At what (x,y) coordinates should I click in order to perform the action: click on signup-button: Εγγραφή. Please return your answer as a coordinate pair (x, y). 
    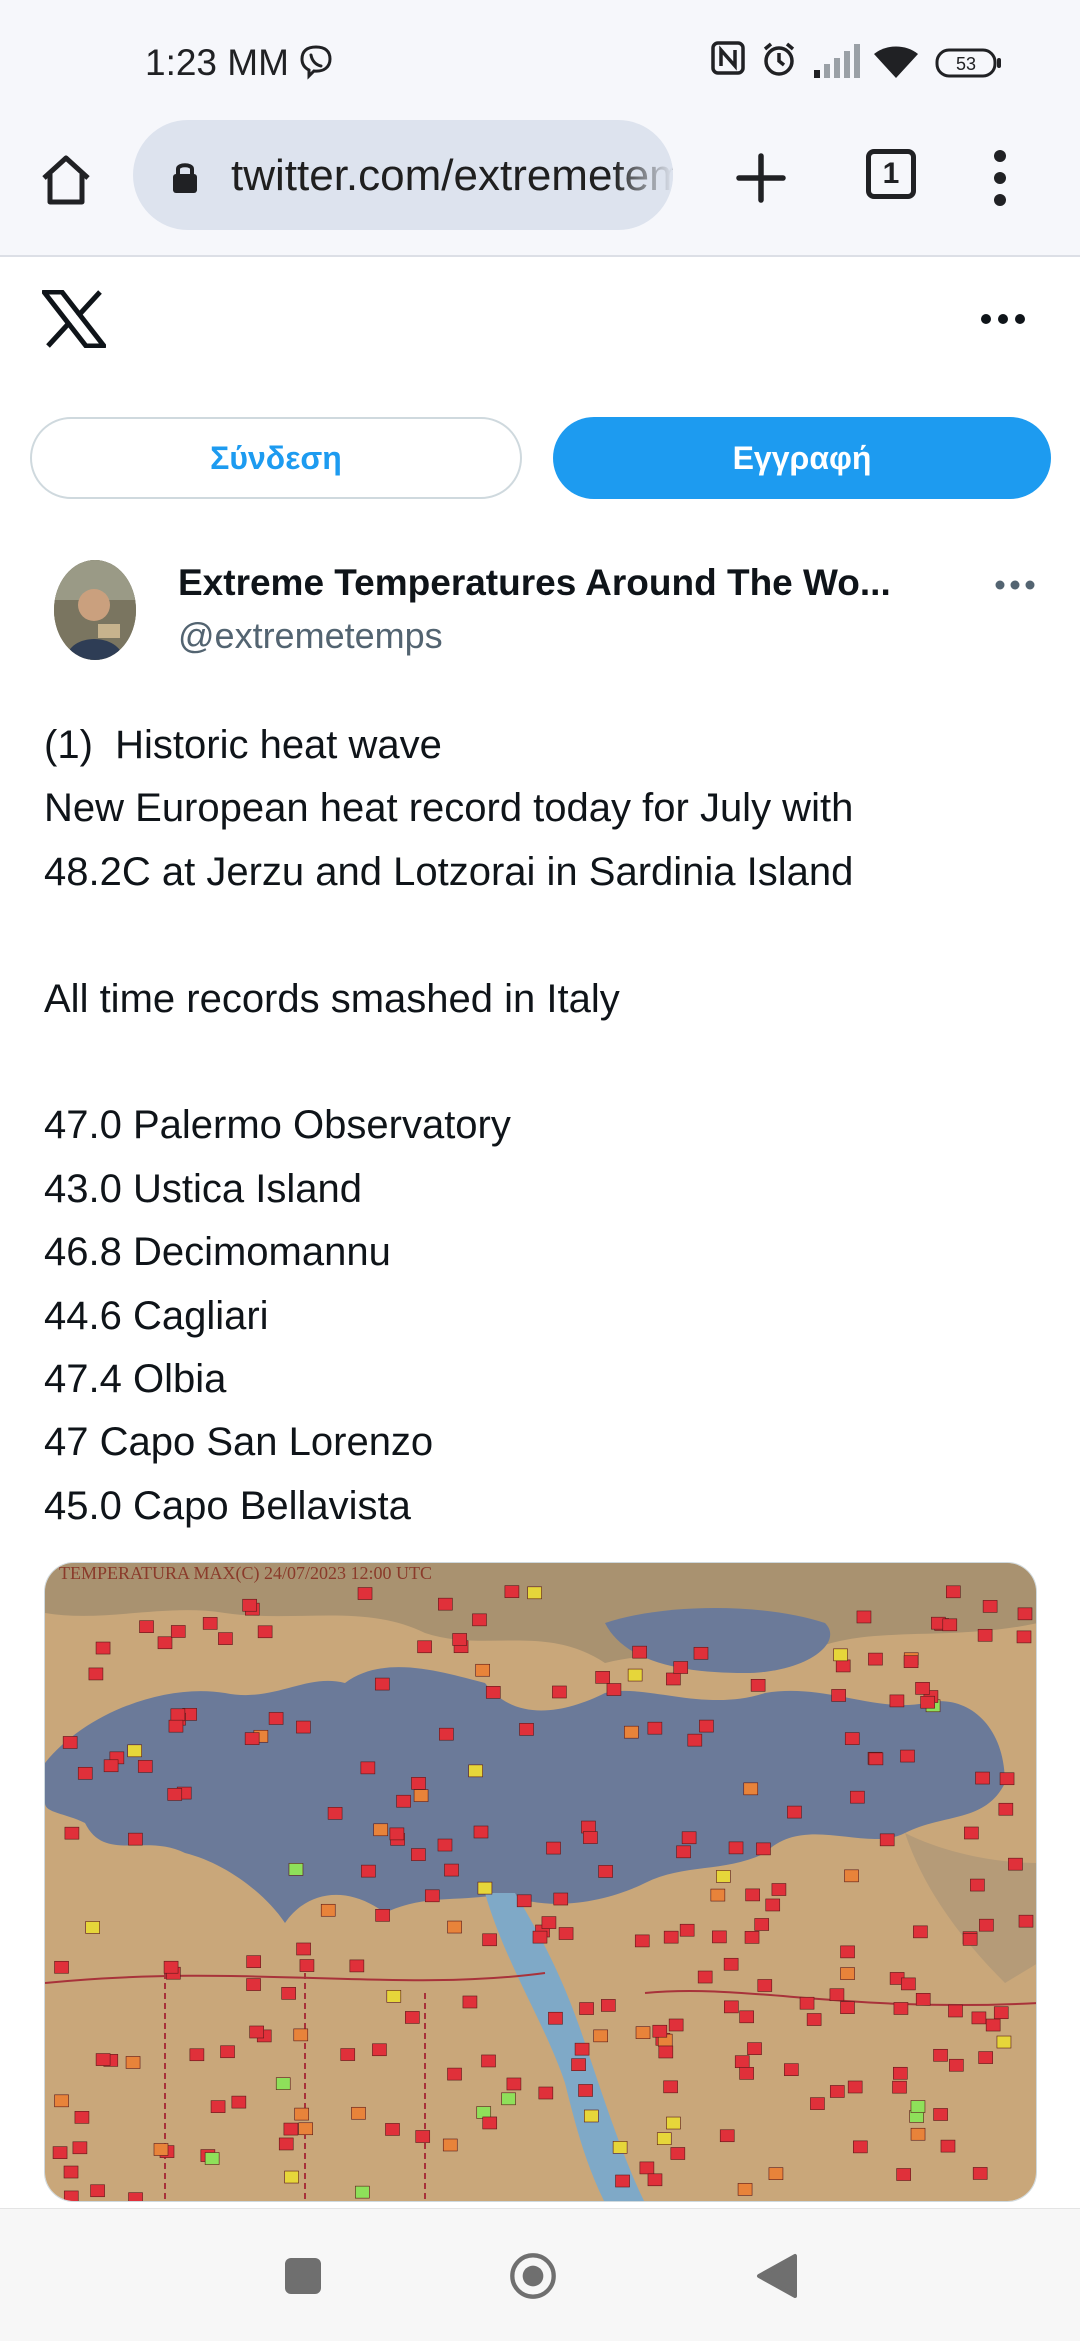
    Looking at the image, I should click on (802, 458).